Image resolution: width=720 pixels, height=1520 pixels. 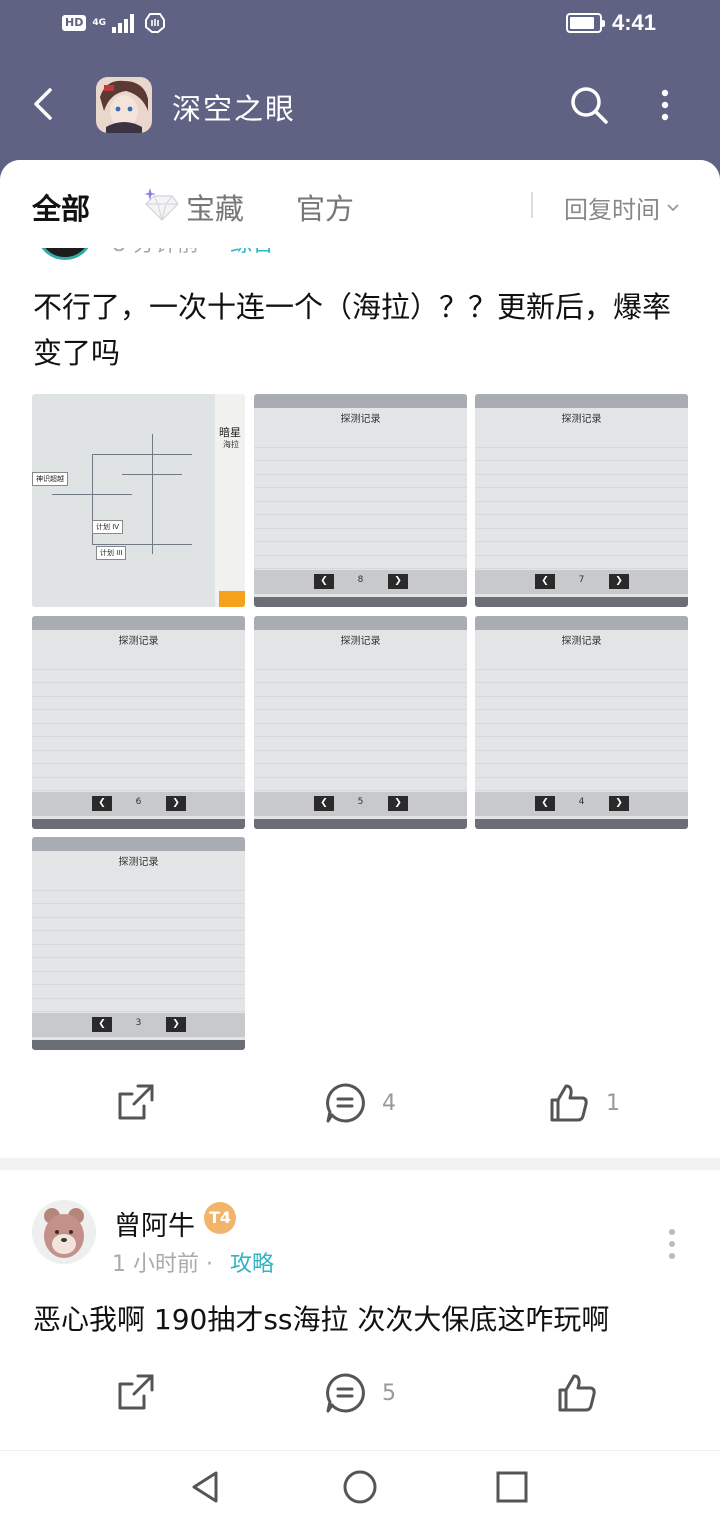 What do you see at coordinates (363, 330) in the screenshot?
I see `post-body: 不行了，一次十连一个（海拉）？？更新后，爆率变了吗` at bounding box center [363, 330].